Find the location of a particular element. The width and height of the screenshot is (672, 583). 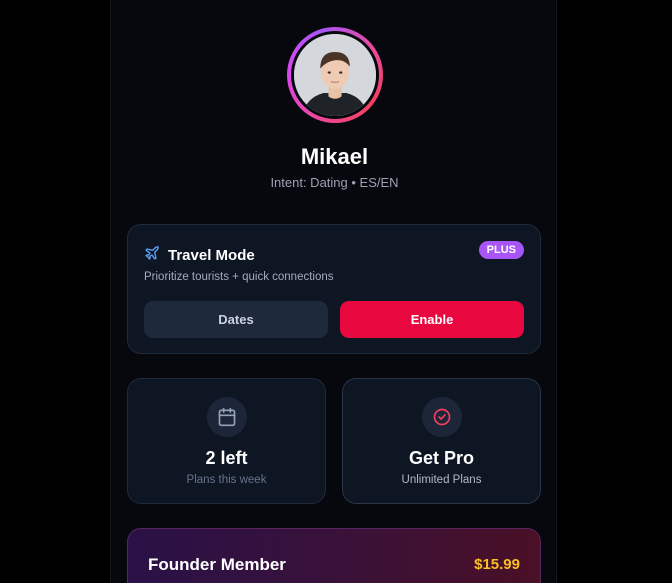

founder-price: $15.99 is located at coordinates (497, 564).